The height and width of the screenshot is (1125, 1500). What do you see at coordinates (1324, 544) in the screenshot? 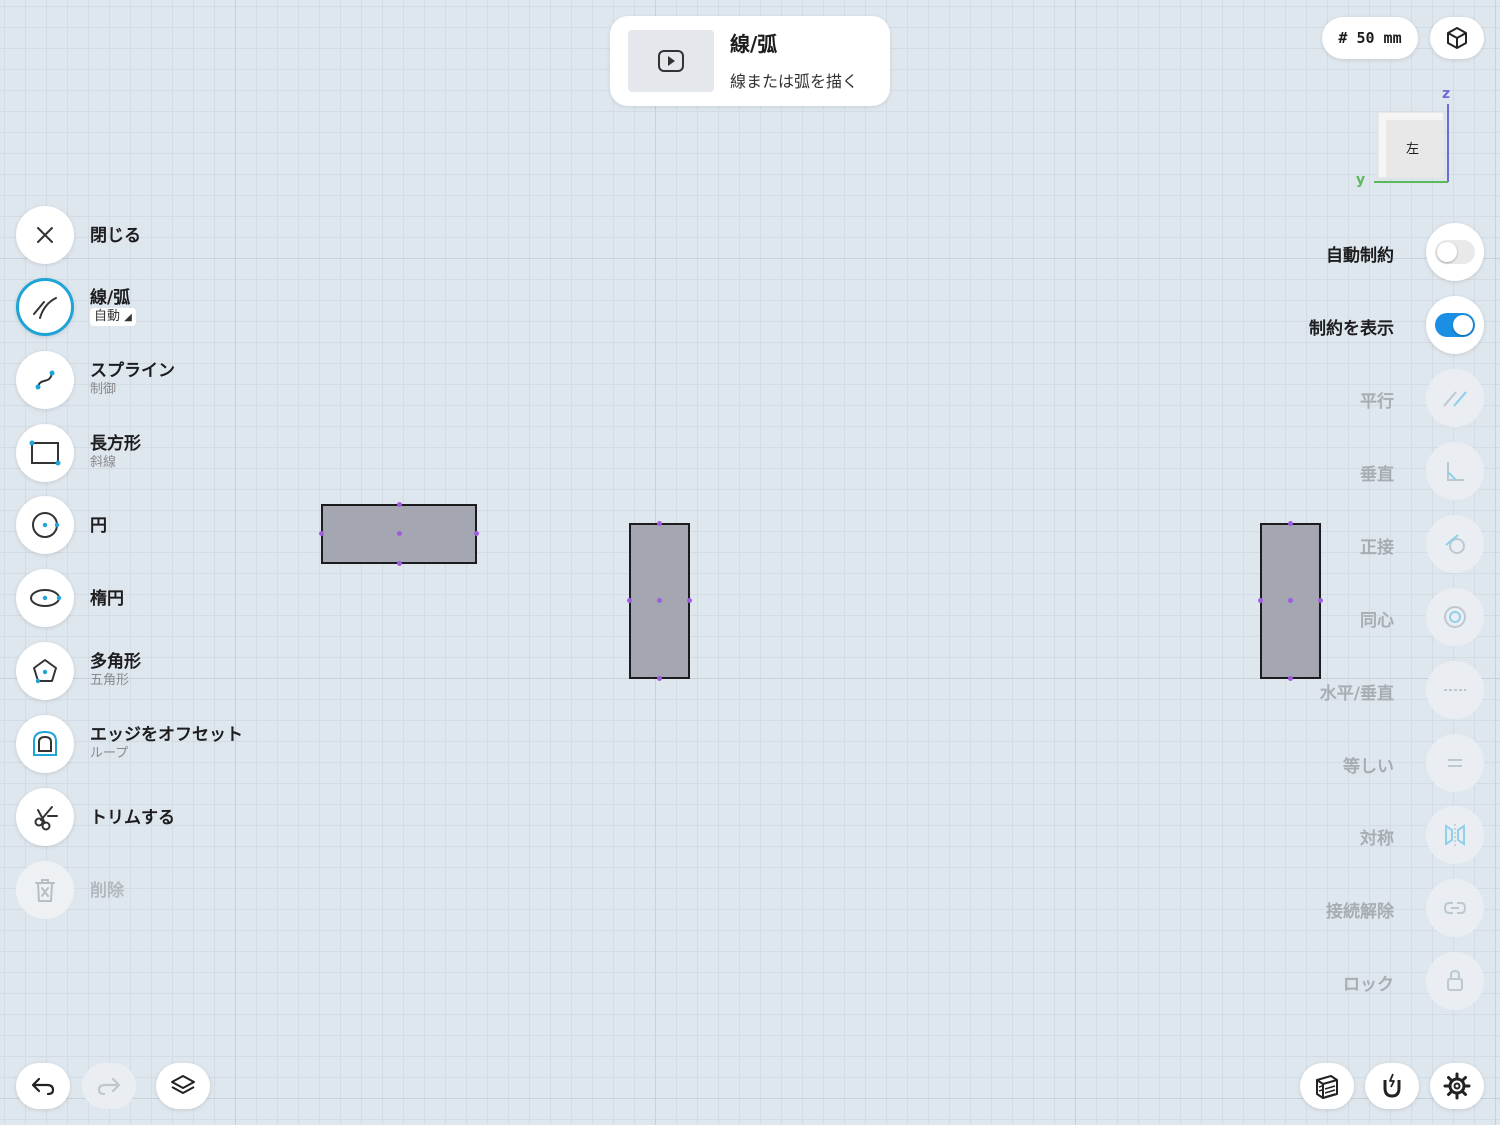
I see `constraint-tangent: 正接` at bounding box center [1324, 544].